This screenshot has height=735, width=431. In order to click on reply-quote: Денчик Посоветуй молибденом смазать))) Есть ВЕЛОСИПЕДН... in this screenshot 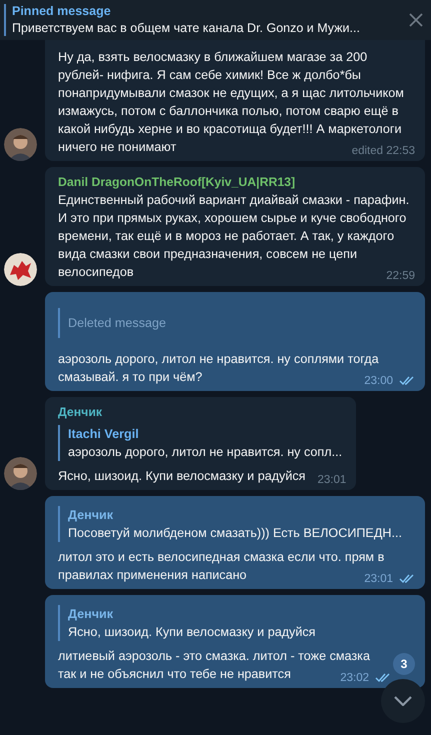, I will do `click(236, 524)`.